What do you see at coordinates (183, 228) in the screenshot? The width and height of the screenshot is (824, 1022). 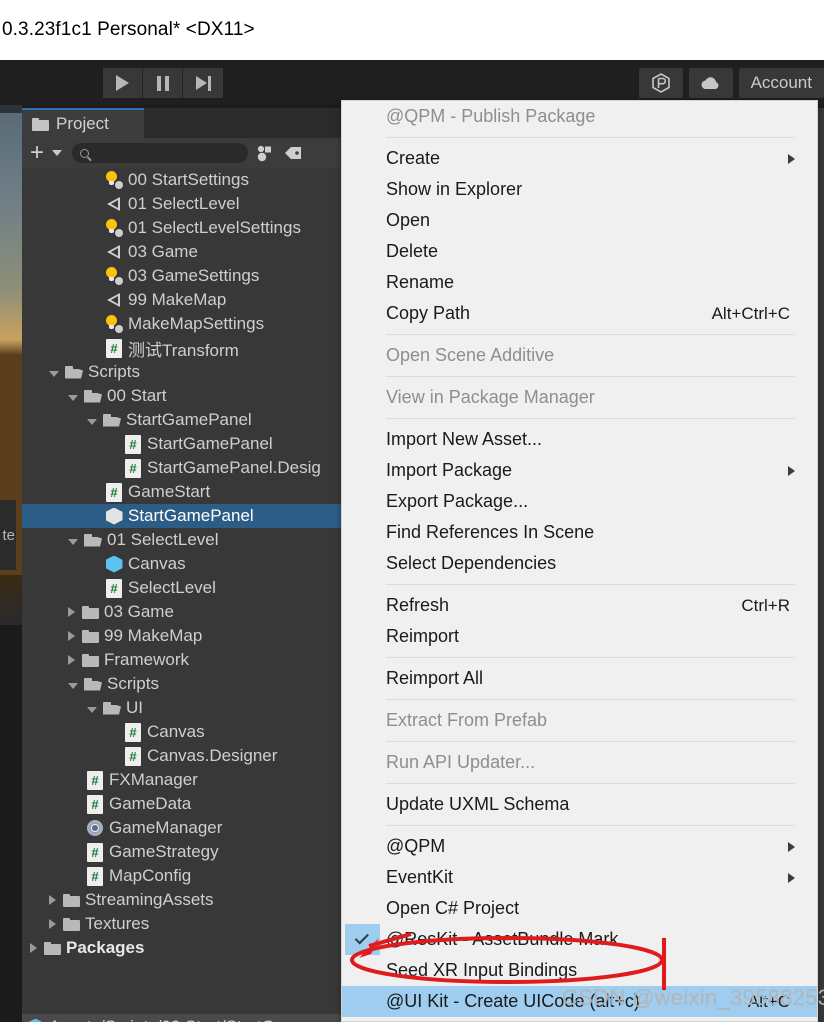 I see `tree-item: 01 SelectLevelSettings` at bounding box center [183, 228].